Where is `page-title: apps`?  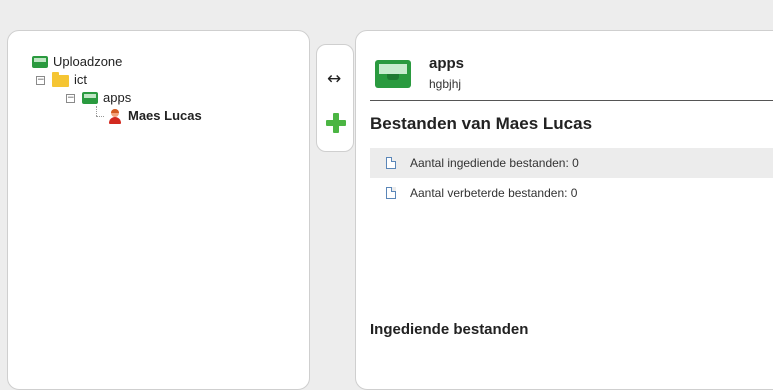 page-title: apps is located at coordinates (447, 63).